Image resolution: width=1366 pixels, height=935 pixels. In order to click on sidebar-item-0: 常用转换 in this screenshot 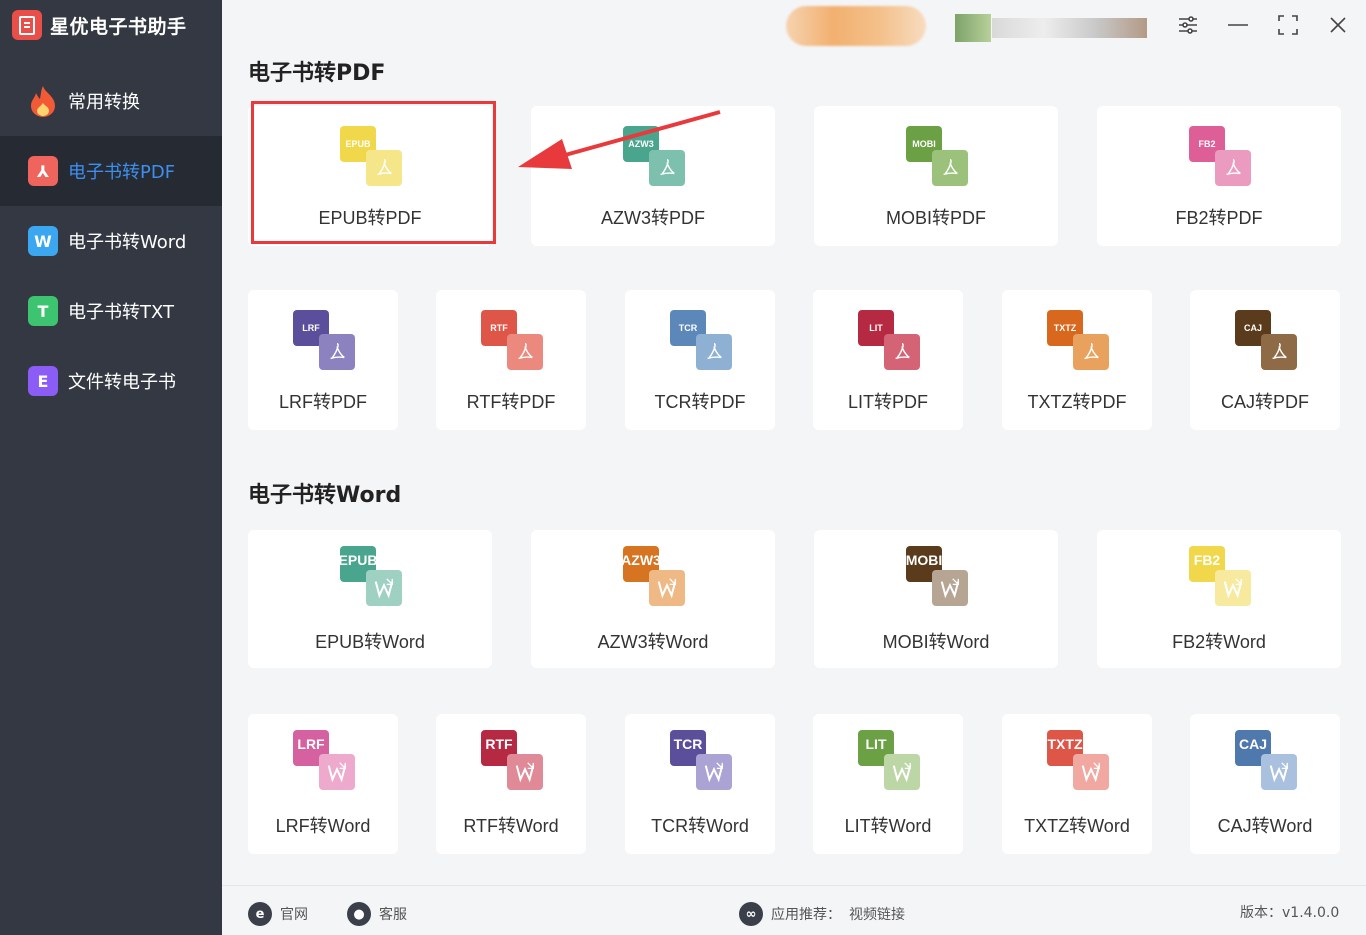, I will do `click(111, 101)`.